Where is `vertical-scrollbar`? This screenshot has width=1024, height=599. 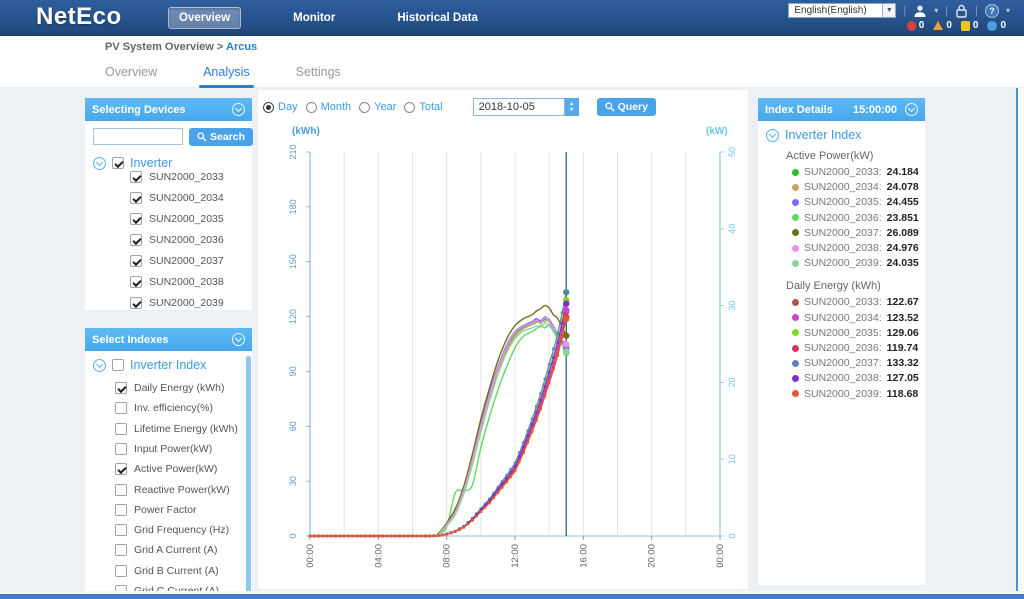
vertical-scrollbar is located at coordinates (1020, 339).